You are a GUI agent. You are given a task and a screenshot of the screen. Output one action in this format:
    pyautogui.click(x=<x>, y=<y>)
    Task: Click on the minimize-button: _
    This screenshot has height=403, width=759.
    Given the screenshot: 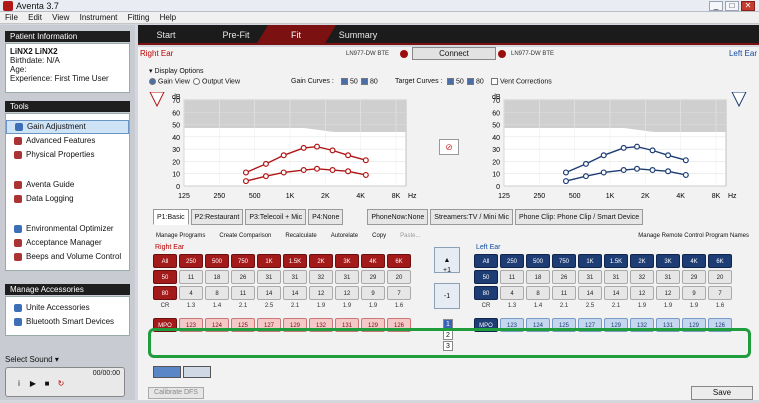 What is the action you would take?
    pyautogui.click(x=716, y=6)
    